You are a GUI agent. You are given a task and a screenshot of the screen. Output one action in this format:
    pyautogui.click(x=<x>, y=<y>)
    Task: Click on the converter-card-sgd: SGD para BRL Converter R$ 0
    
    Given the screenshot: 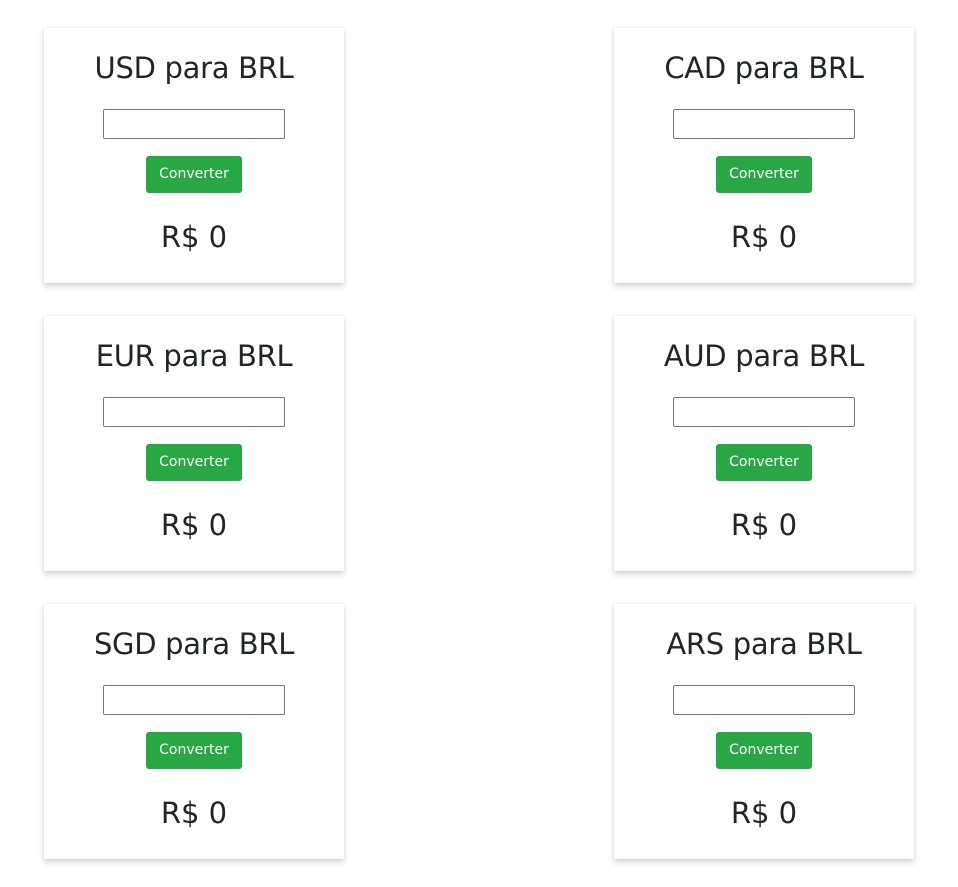 What is the action you would take?
    pyautogui.click(x=194, y=731)
    